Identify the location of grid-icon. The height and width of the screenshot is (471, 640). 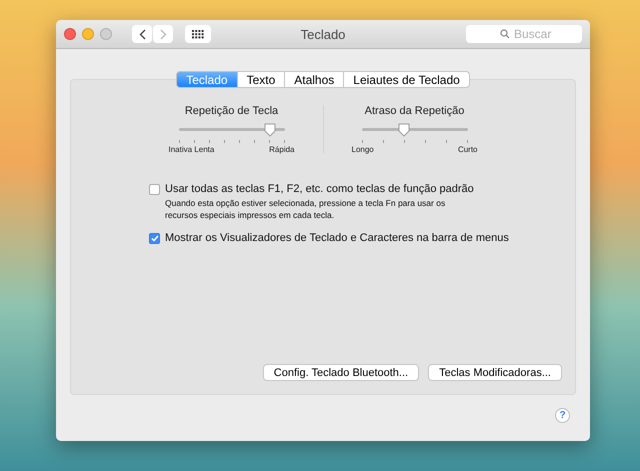
(198, 34).